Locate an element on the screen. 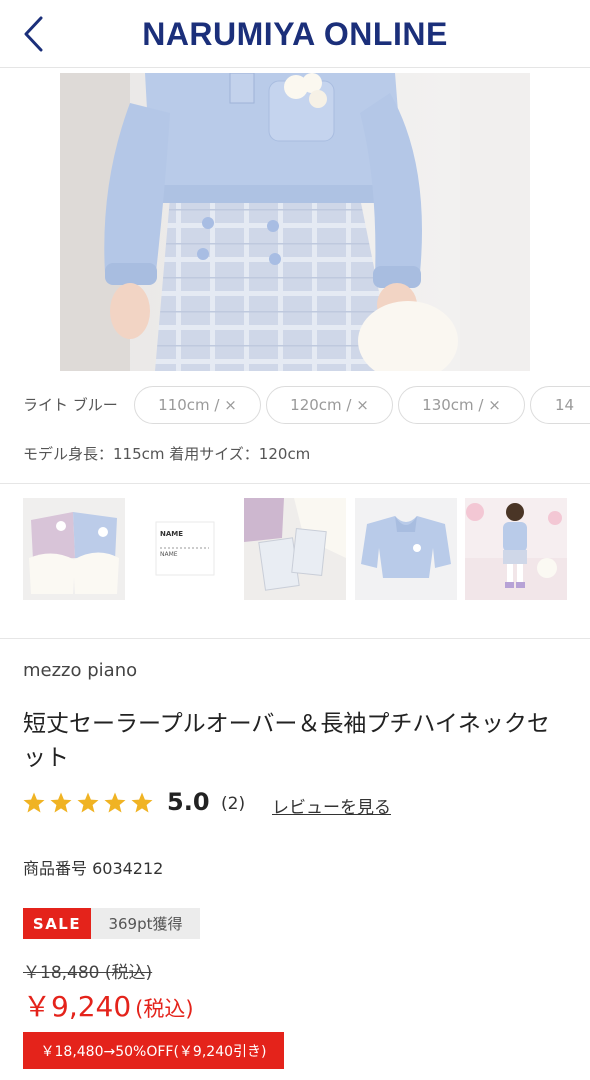  name-tag-label: NAME is located at coordinates (171, 534).